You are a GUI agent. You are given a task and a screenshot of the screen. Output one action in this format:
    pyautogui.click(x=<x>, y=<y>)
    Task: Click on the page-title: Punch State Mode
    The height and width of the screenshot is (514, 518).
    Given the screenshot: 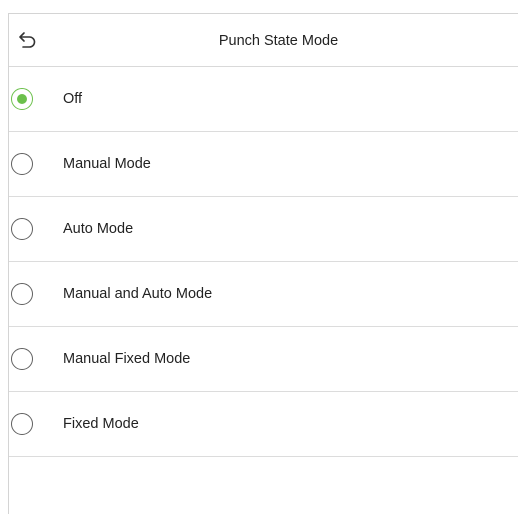 What is the action you would take?
    pyautogui.click(x=278, y=41)
    